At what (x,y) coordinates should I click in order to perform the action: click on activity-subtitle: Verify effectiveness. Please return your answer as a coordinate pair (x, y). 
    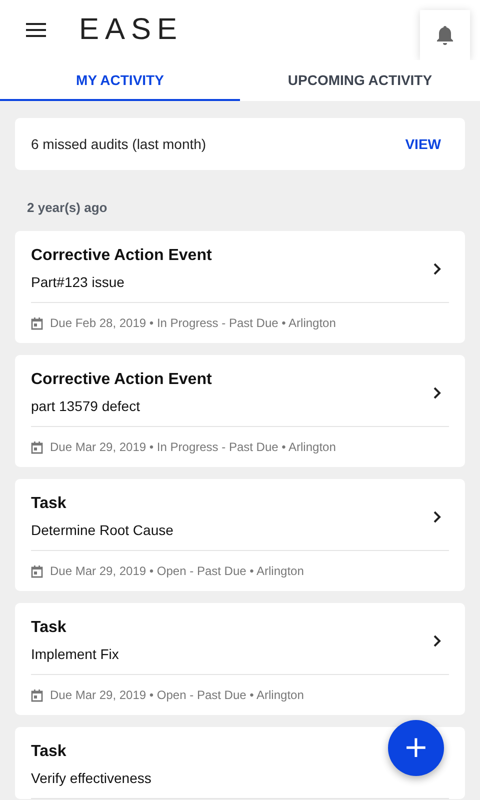
    Looking at the image, I should click on (91, 778).